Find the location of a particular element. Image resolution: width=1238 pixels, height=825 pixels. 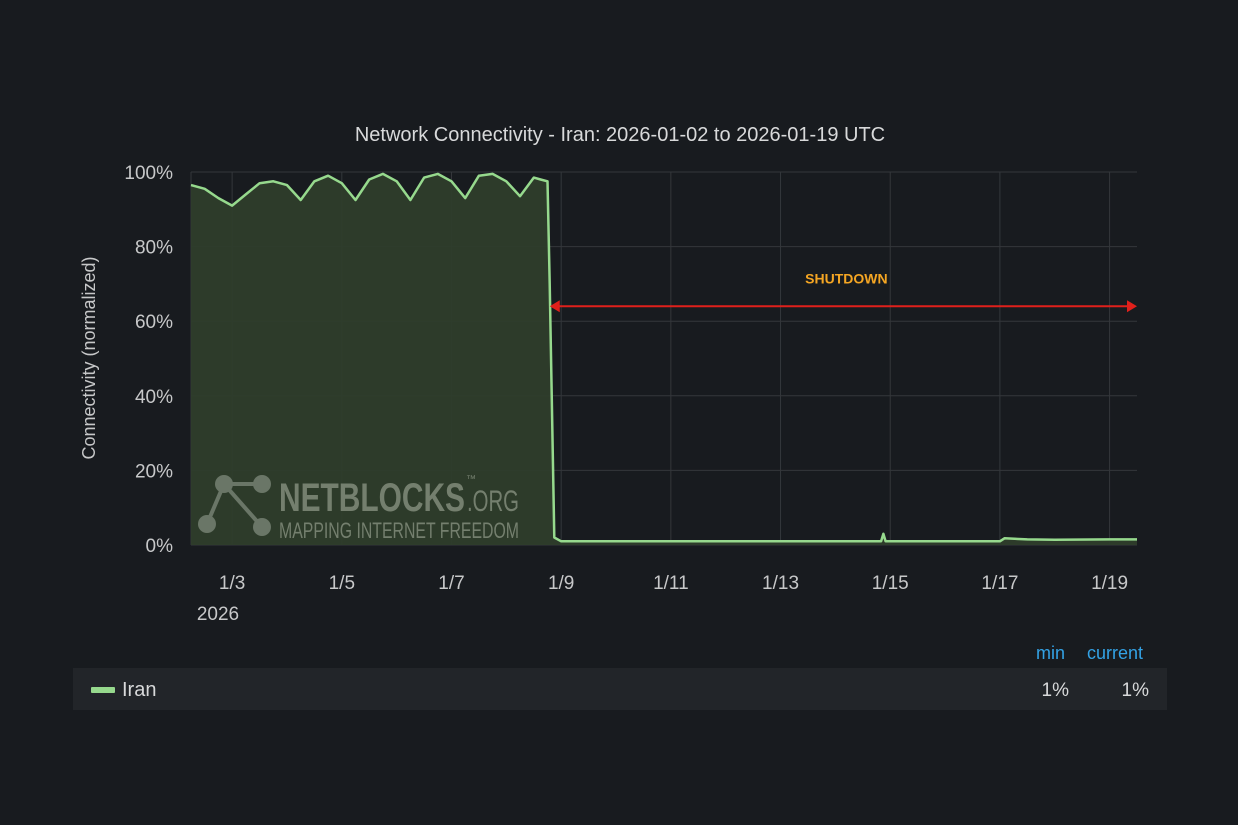

legend-header: min current is located at coordinates (620, 654).